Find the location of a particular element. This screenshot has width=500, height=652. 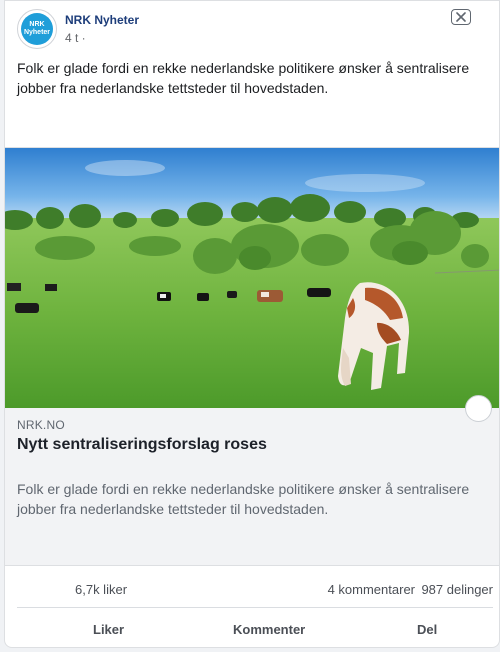

post-timestamp: 4 t · is located at coordinates (75, 38).